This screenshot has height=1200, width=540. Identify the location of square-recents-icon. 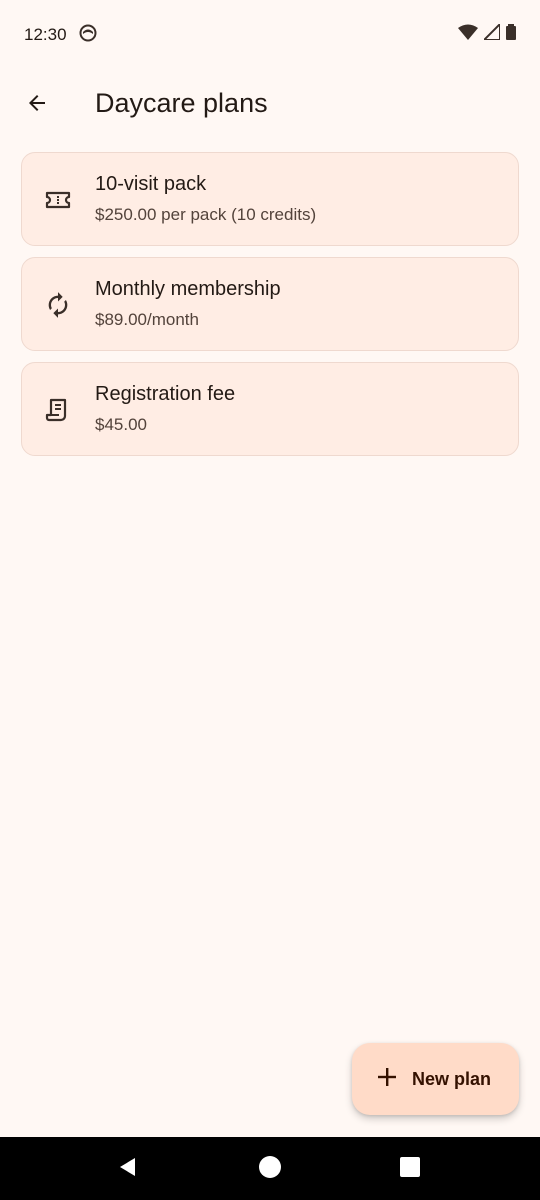
(410, 1169).